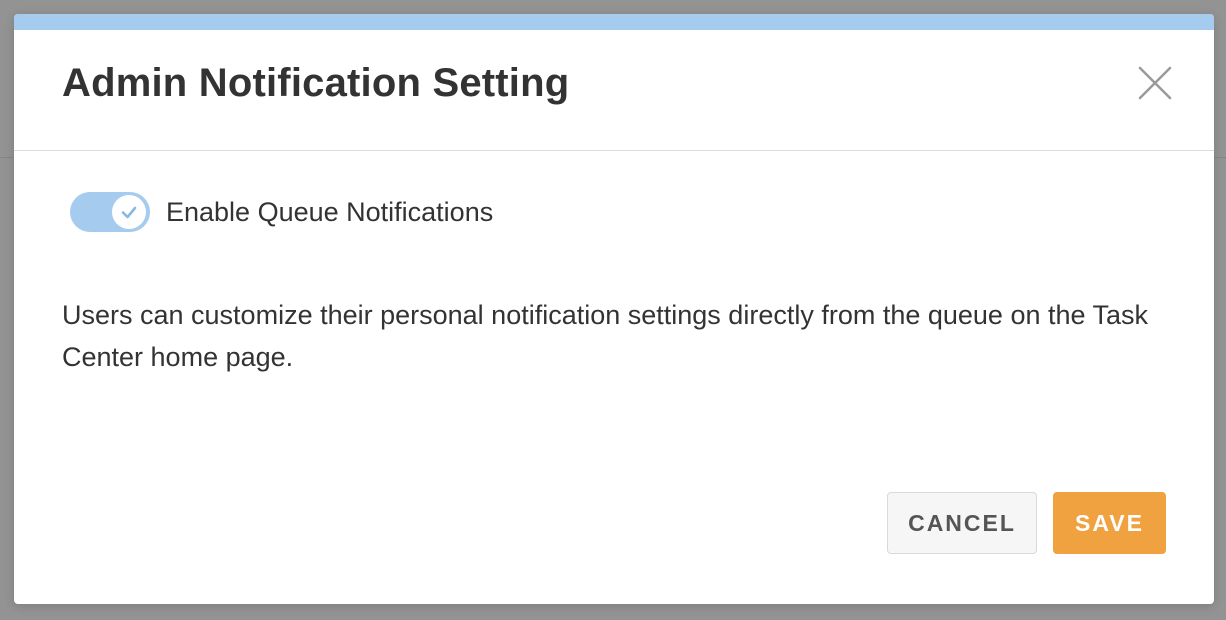  I want to click on check-icon, so click(129, 212).